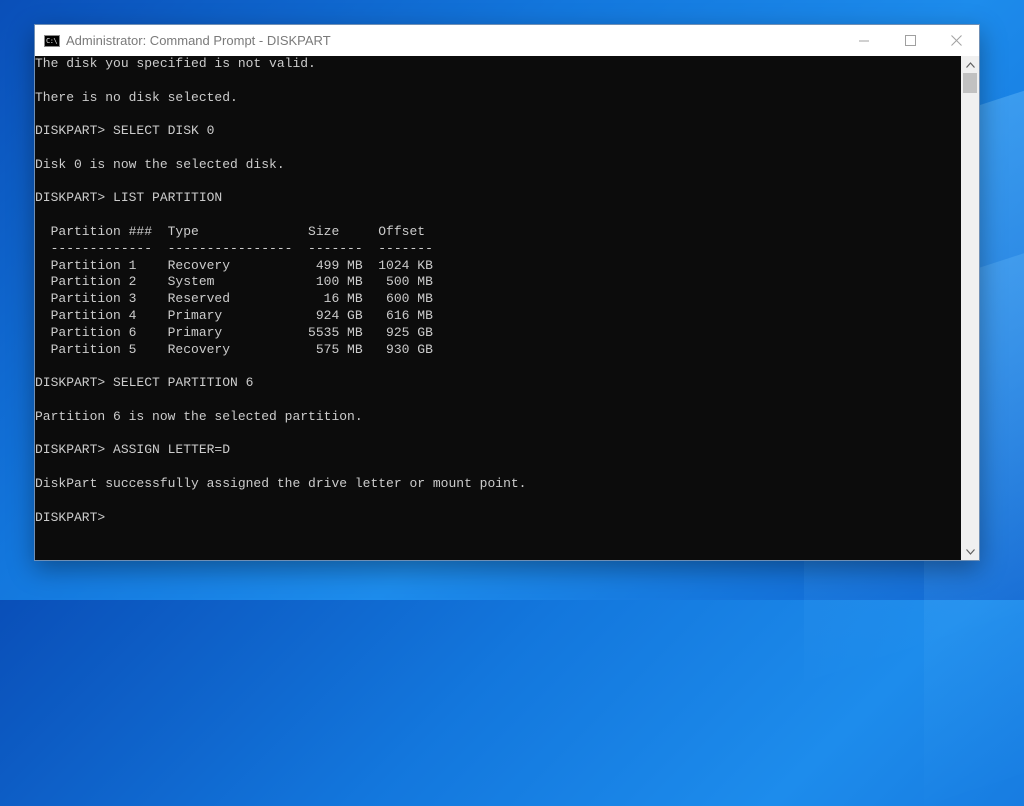 This screenshot has width=1024, height=806. I want to click on console-line: Partition 6 Primary 5535 MB 925 GB, so click(234, 332).